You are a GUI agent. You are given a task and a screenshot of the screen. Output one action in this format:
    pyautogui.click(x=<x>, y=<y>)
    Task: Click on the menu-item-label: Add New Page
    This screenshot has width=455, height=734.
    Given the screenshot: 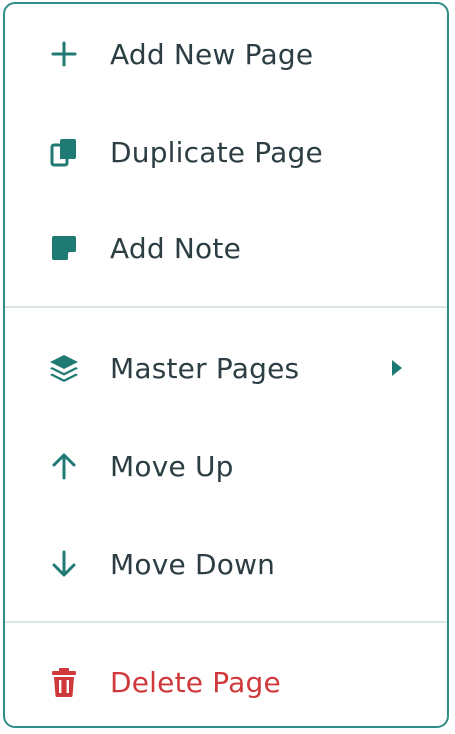 What is the action you would take?
    pyautogui.click(x=212, y=54)
    